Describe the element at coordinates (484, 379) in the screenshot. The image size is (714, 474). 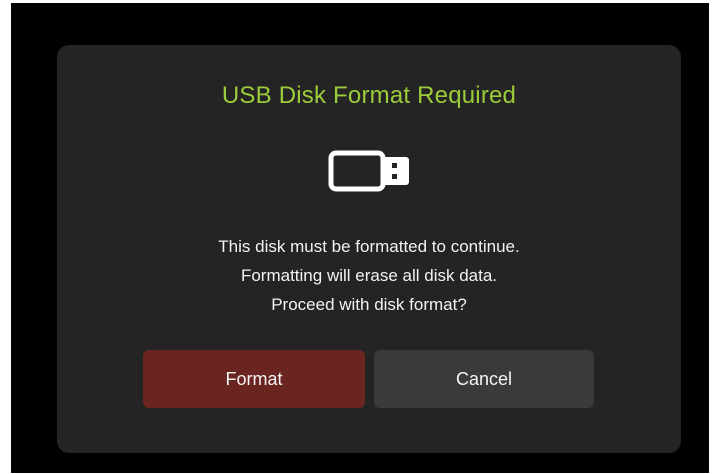
I see `cancel-button: Cancel` at that location.